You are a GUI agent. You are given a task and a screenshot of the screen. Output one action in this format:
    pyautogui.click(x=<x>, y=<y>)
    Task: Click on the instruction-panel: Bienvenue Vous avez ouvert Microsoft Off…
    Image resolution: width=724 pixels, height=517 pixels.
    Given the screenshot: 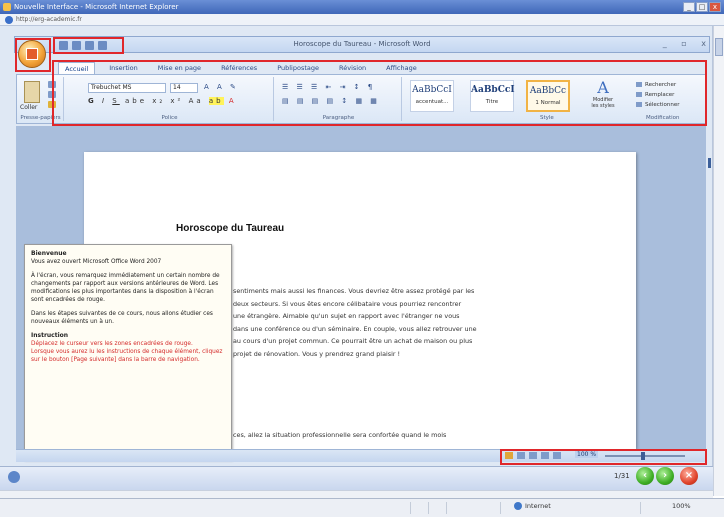 What is the action you would take?
    pyautogui.click(x=128, y=352)
    